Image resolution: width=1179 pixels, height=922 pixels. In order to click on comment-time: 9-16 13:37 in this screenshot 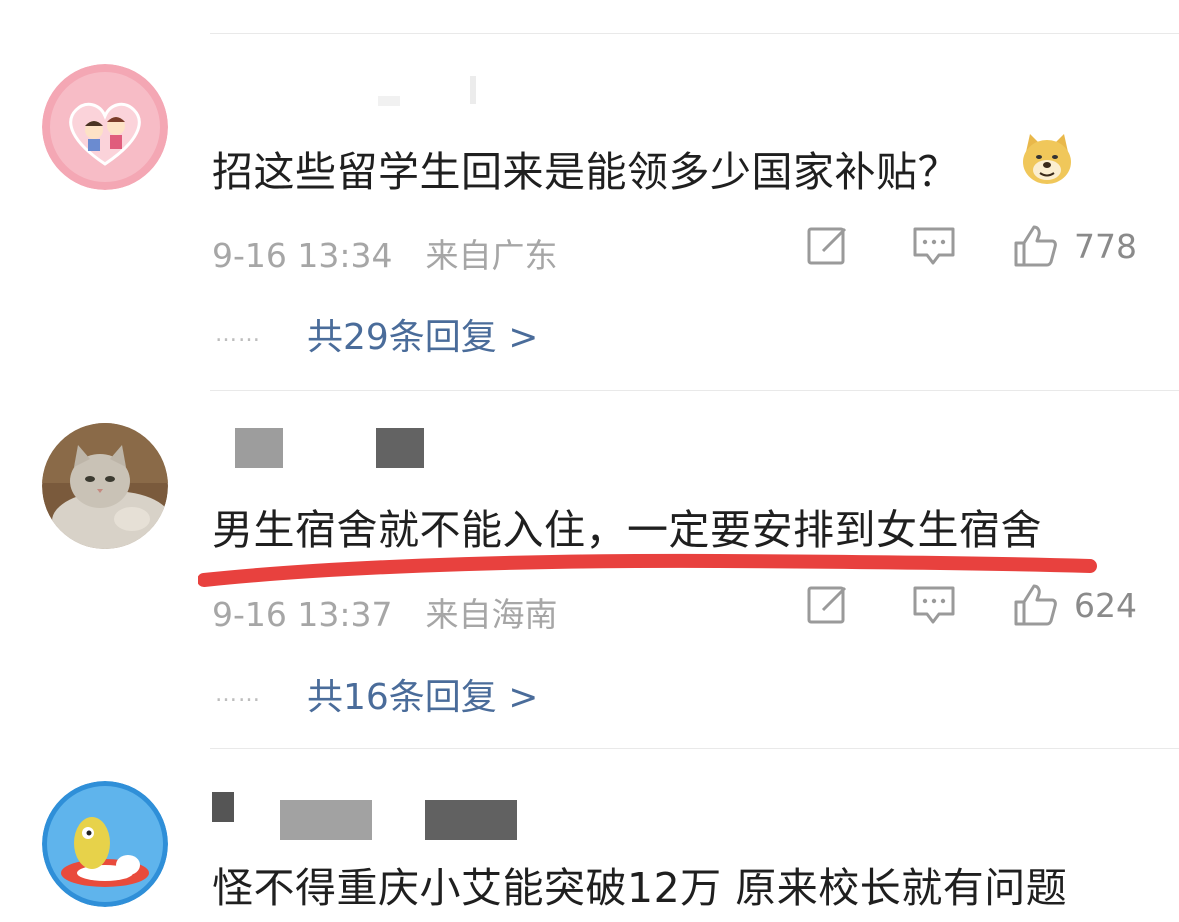, I will do `click(302, 614)`.